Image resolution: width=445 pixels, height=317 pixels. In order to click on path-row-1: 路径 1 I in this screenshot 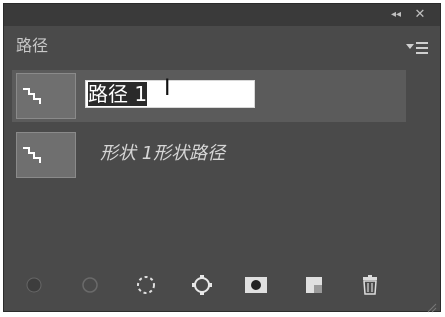, I will do `click(209, 96)`.